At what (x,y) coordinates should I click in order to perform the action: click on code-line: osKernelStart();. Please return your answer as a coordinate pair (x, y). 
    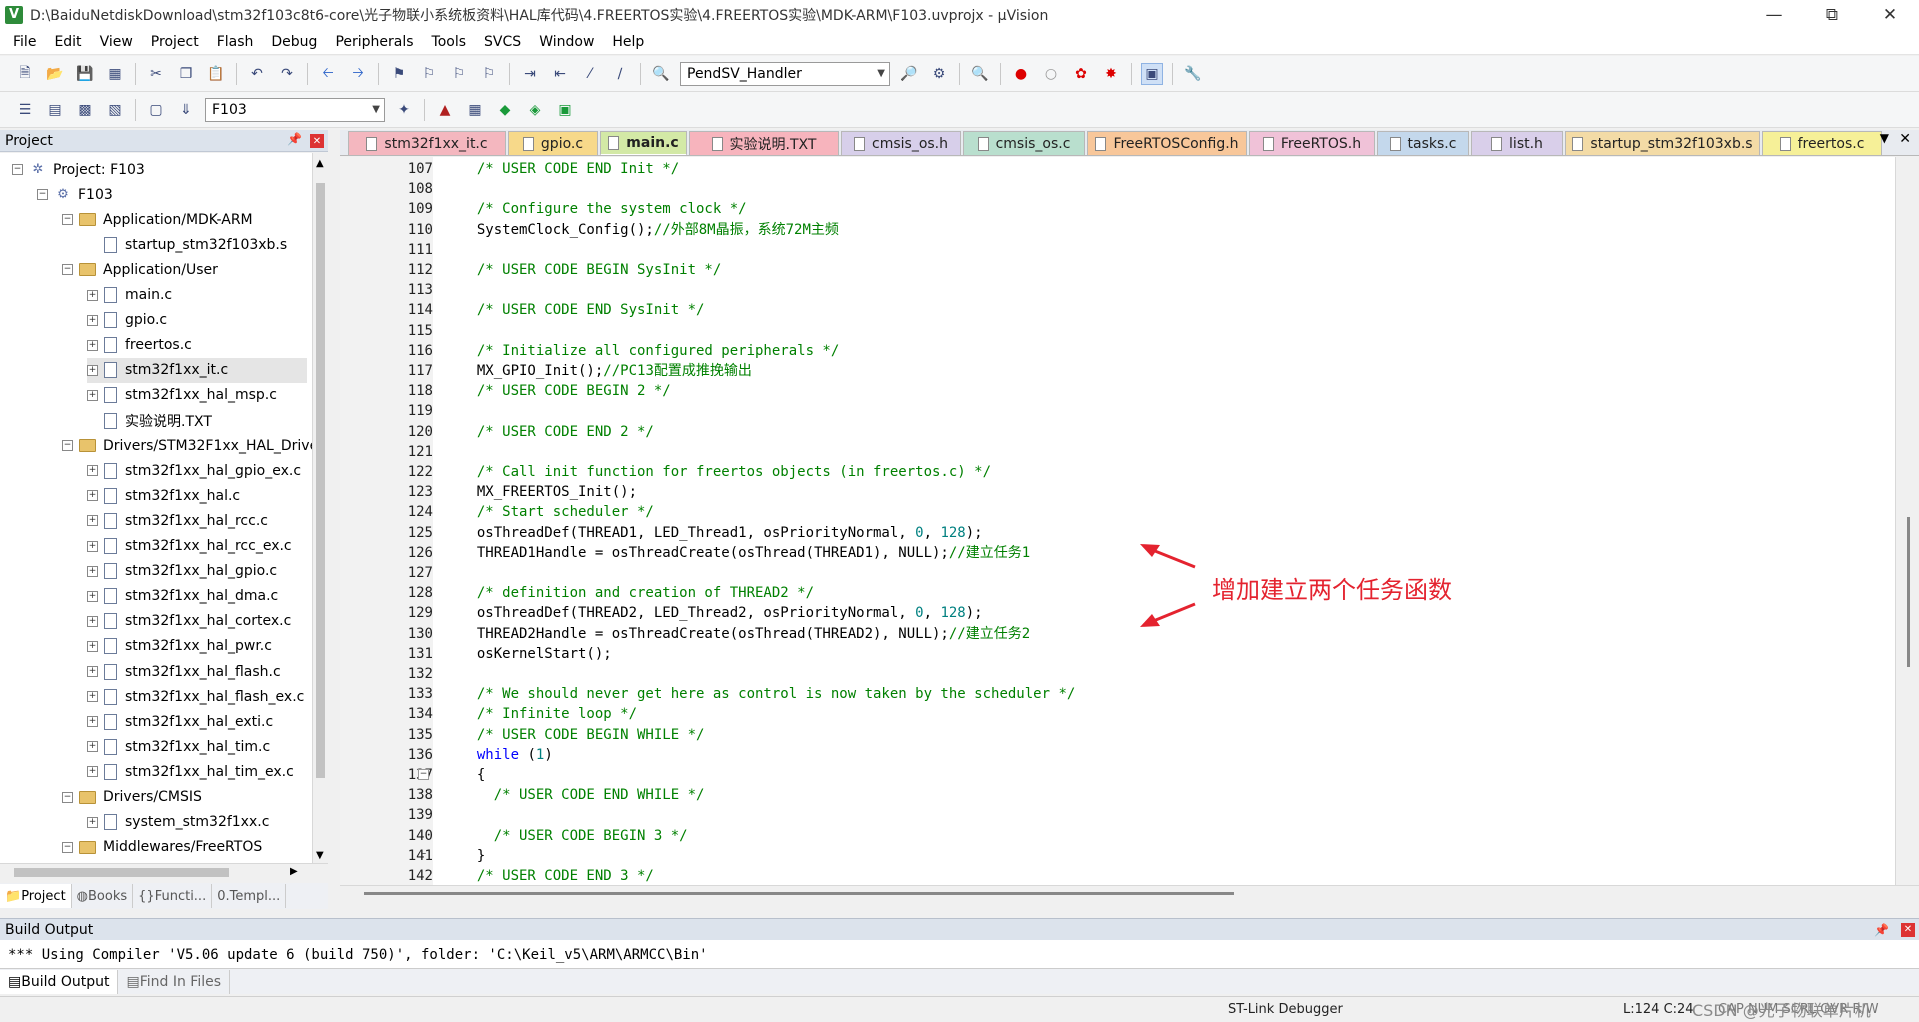
    Looking at the image, I should click on (536, 654).